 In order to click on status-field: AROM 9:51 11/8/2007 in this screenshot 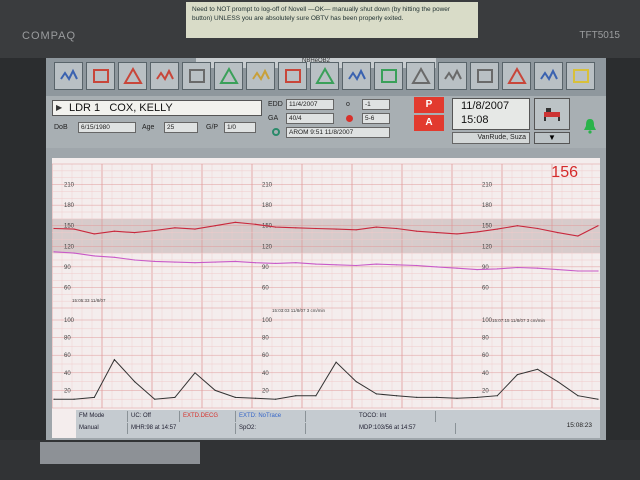, I will do `click(338, 132)`.